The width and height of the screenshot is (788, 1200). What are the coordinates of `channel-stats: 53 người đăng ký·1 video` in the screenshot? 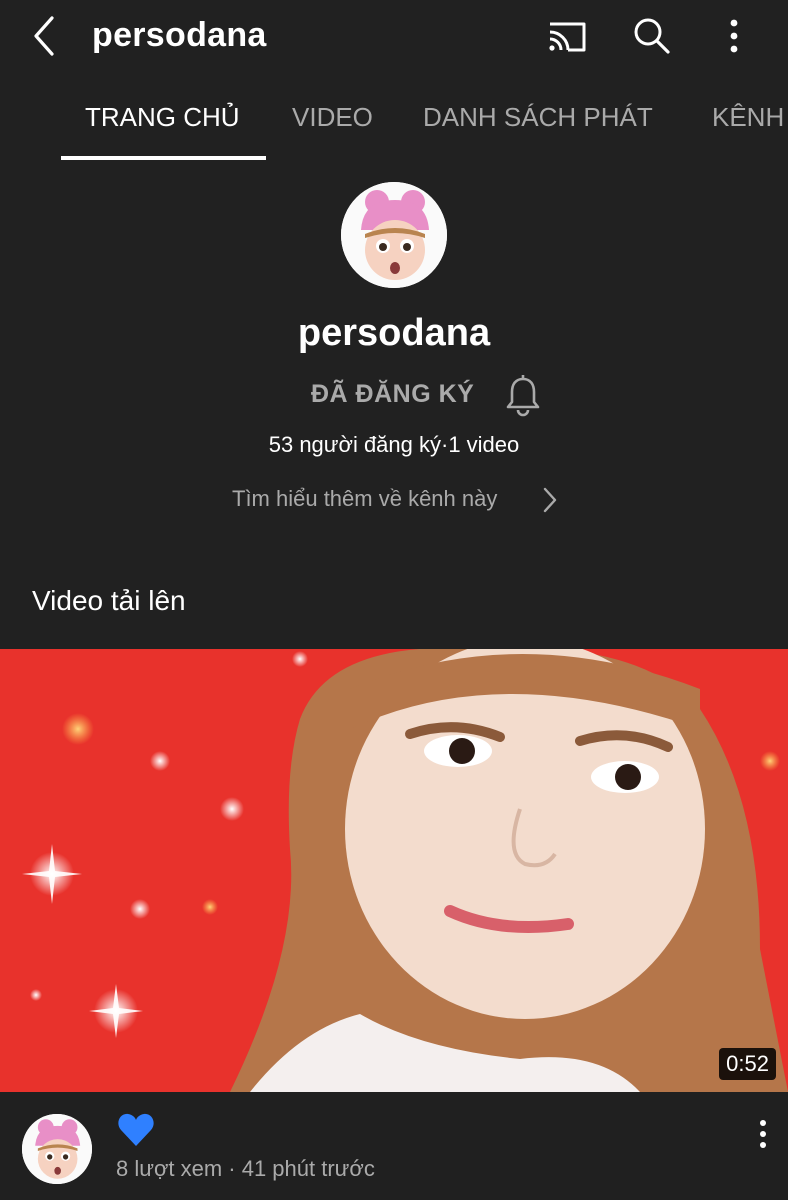 It's located at (394, 444).